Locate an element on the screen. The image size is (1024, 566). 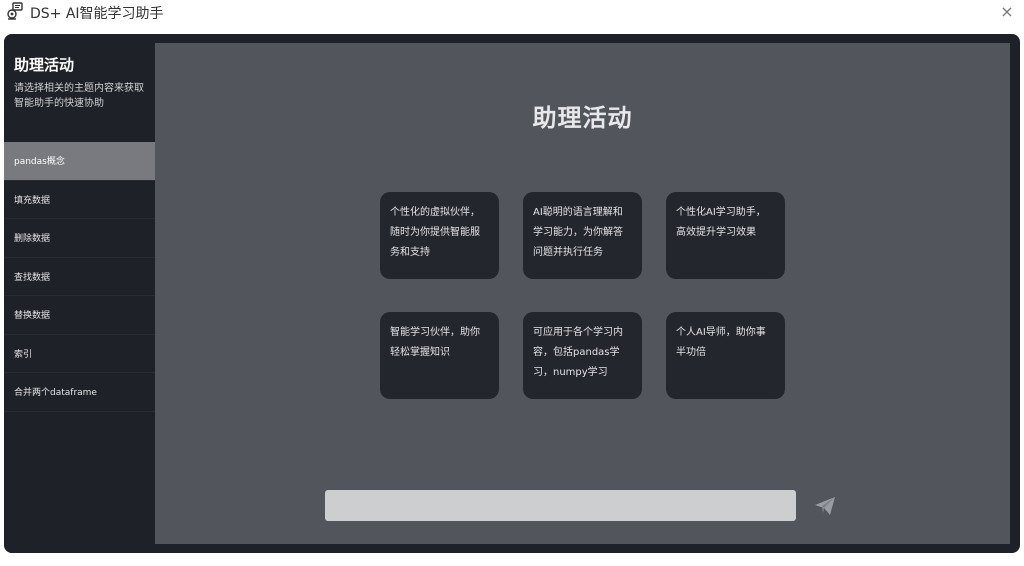
sidebar-header: 助理活动 请选择相关的主题内容来获取智能助手的快速协助 is located at coordinates (79, 88).